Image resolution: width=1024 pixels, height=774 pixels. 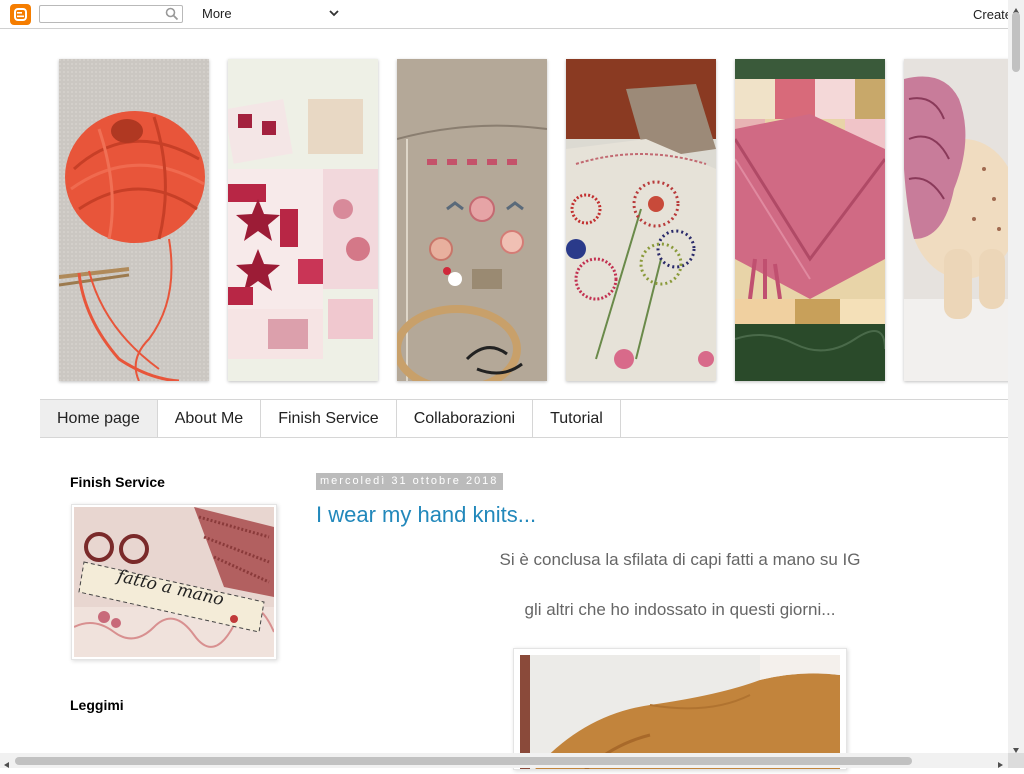 What do you see at coordinates (7, 765) in the screenshot?
I see `scroll-left-arrow-icon` at bounding box center [7, 765].